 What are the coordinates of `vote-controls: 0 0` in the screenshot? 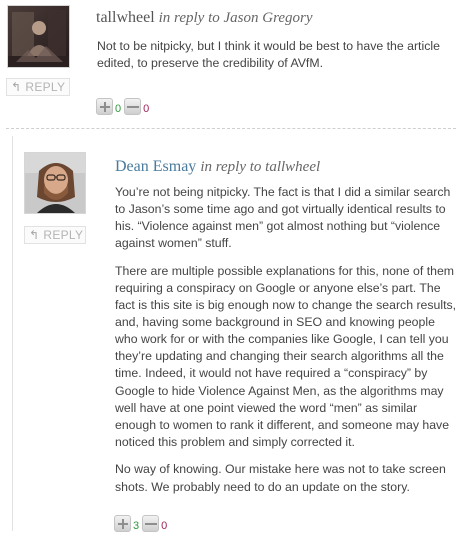 It's located at (124, 106).